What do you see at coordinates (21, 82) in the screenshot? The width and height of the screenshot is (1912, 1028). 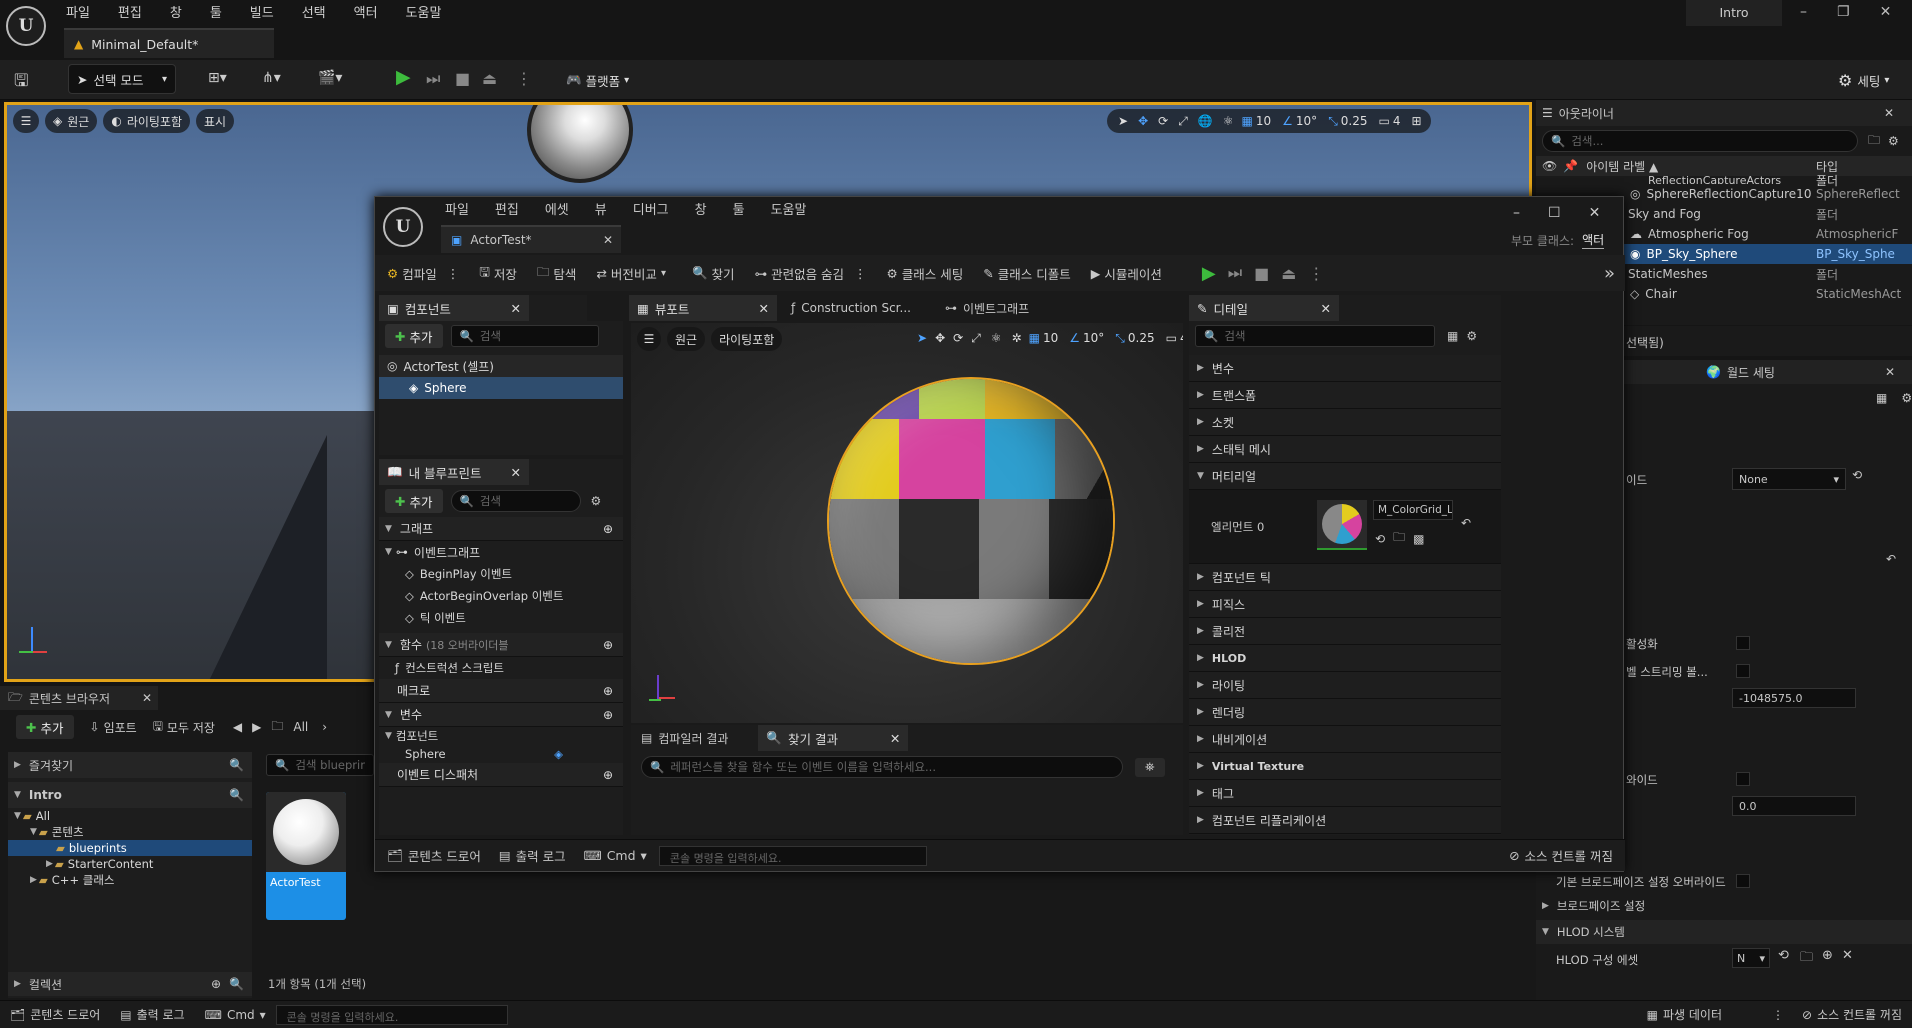 I see `save-icon: 🖫` at bounding box center [21, 82].